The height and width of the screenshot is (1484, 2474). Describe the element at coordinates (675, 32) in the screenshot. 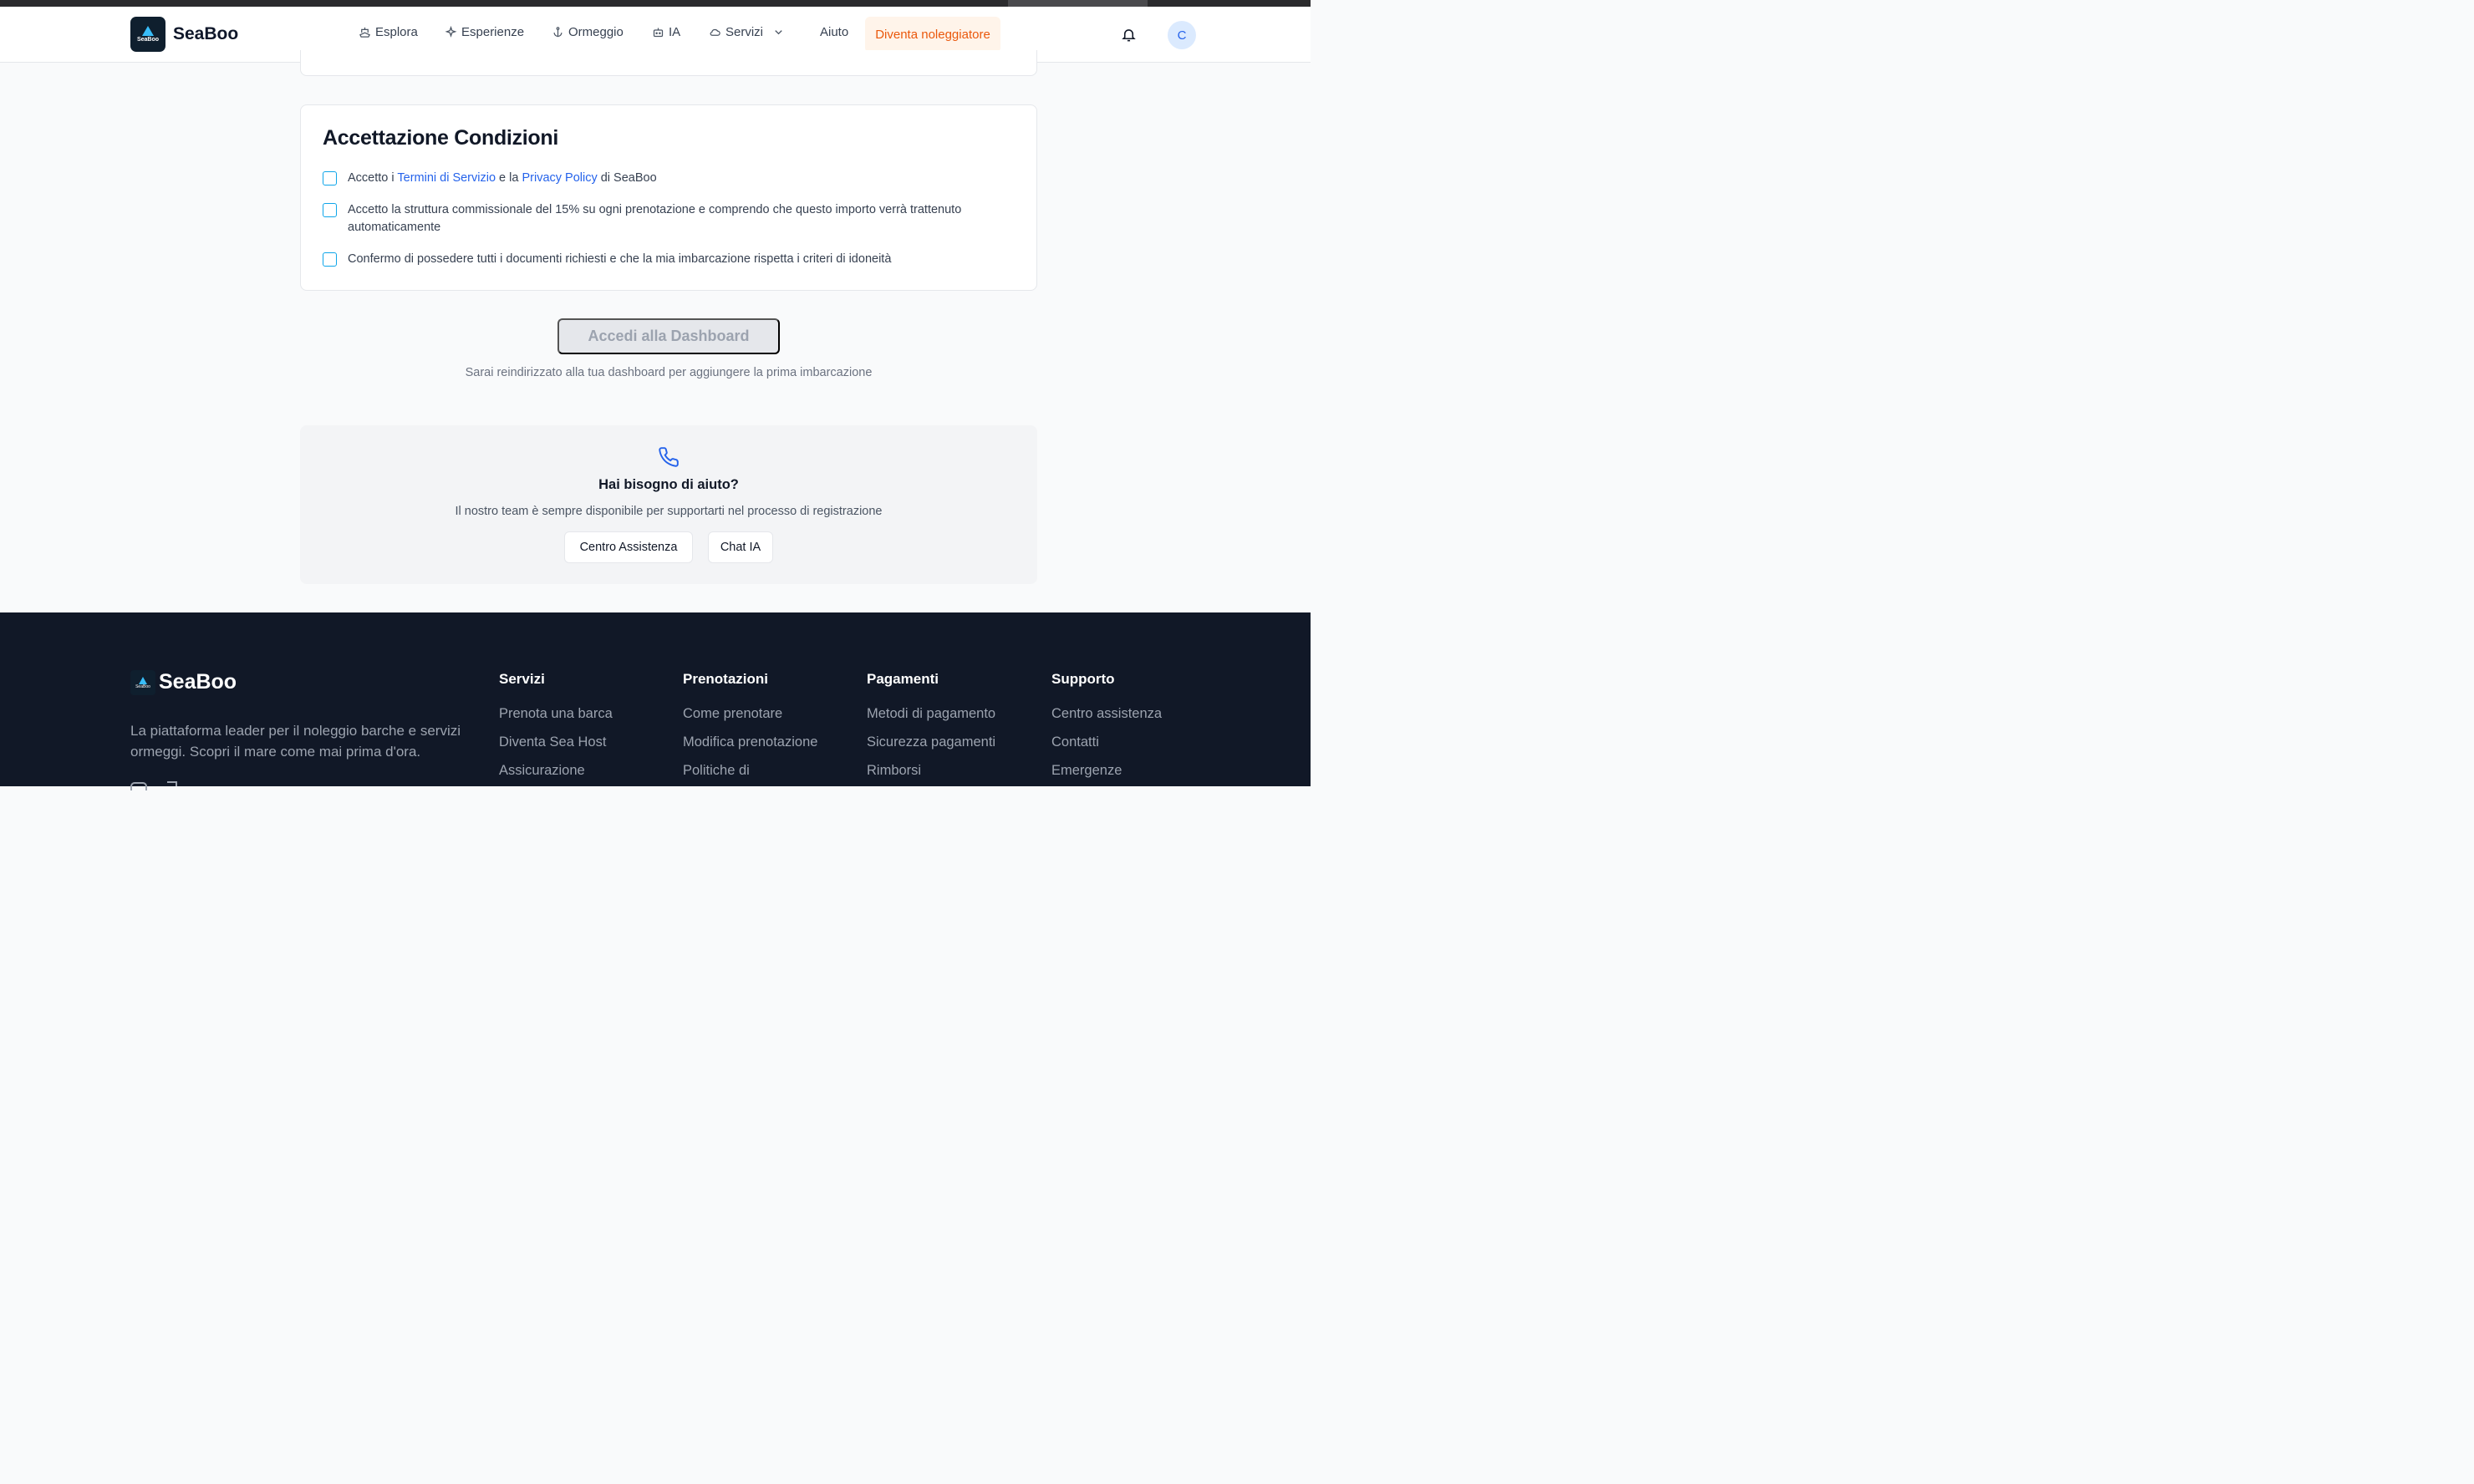

I see `nav-ia-label: IA` at that location.